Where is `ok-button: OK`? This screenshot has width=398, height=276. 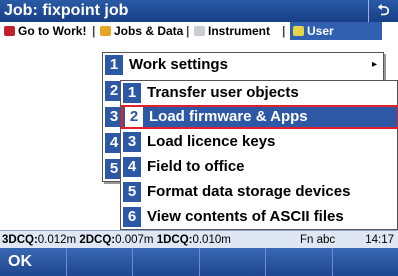
ok-button: OK is located at coordinates (33, 262).